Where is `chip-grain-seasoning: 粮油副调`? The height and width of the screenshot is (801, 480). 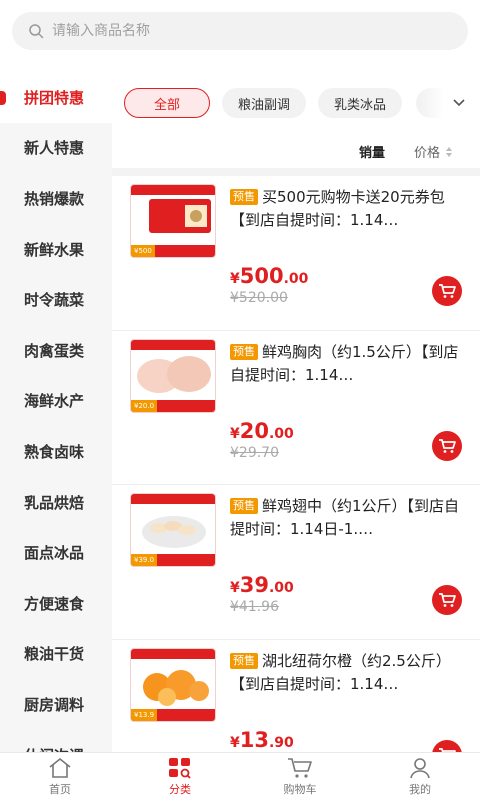
chip-grain-seasoning: 粮油副调 is located at coordinates (264, 103).